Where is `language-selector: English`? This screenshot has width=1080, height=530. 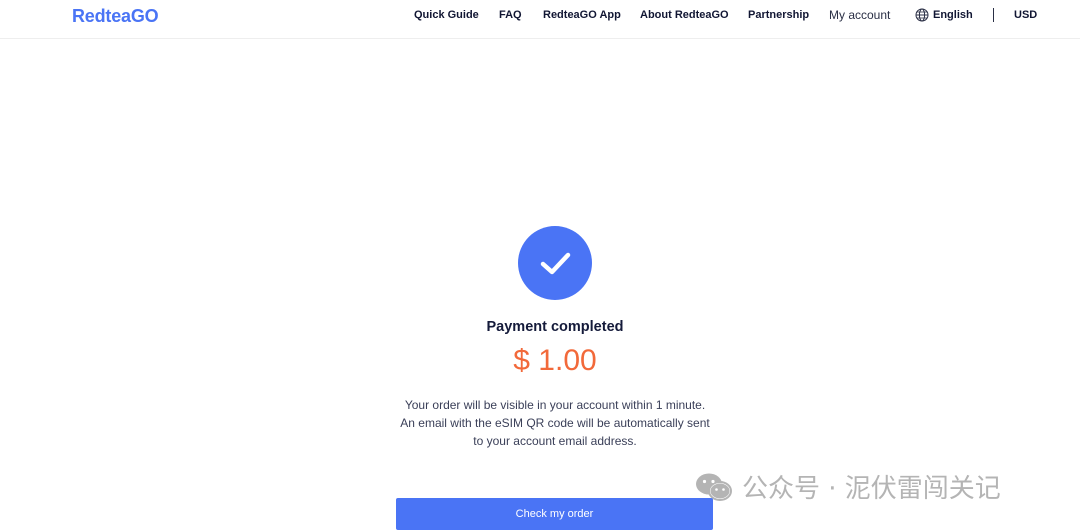 language-selector: English is located at coordinates (944, 15).